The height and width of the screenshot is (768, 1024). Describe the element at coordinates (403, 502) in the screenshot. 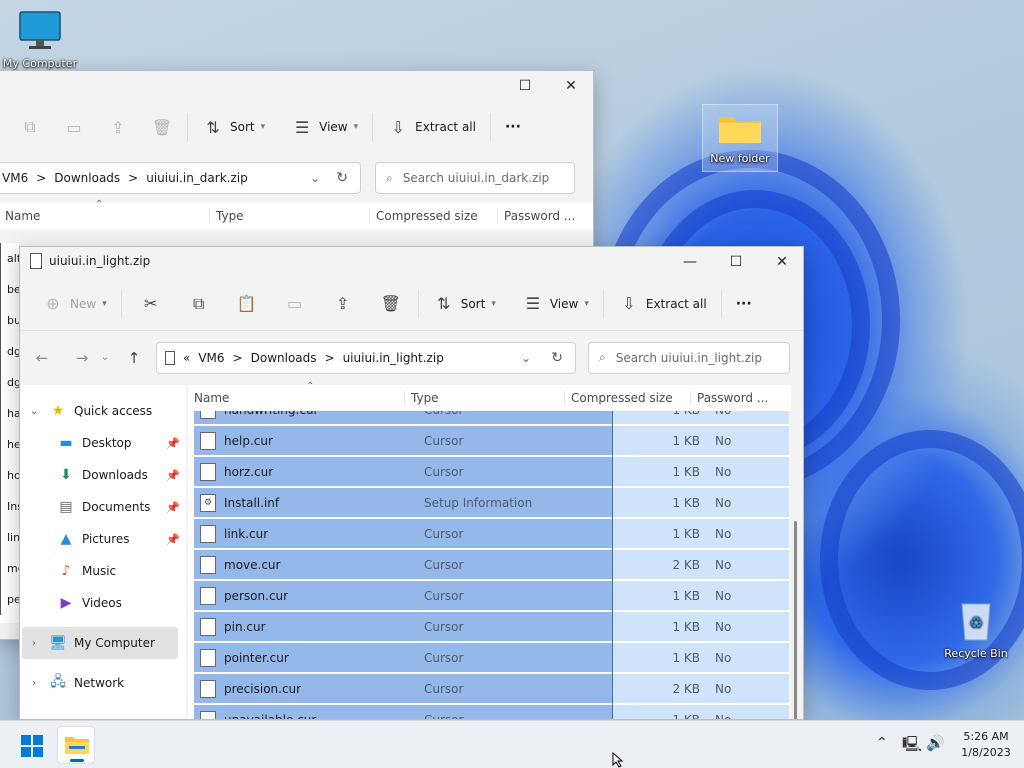

I see `file-name-cell: ⚙ Install.inf` at that location.